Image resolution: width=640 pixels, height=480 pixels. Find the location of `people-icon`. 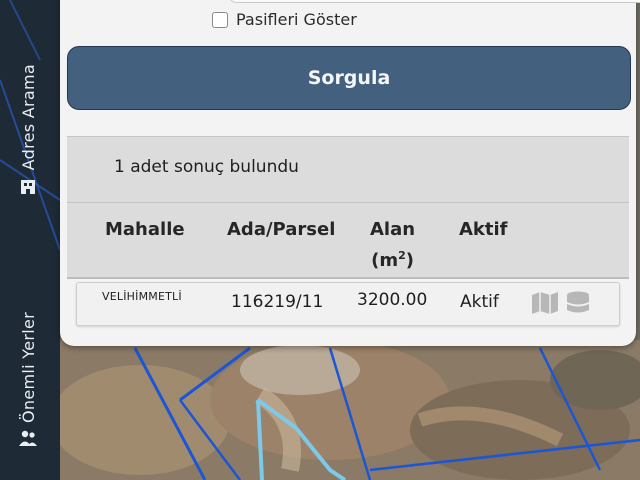

people-icon is located at coordinates (28, 439).